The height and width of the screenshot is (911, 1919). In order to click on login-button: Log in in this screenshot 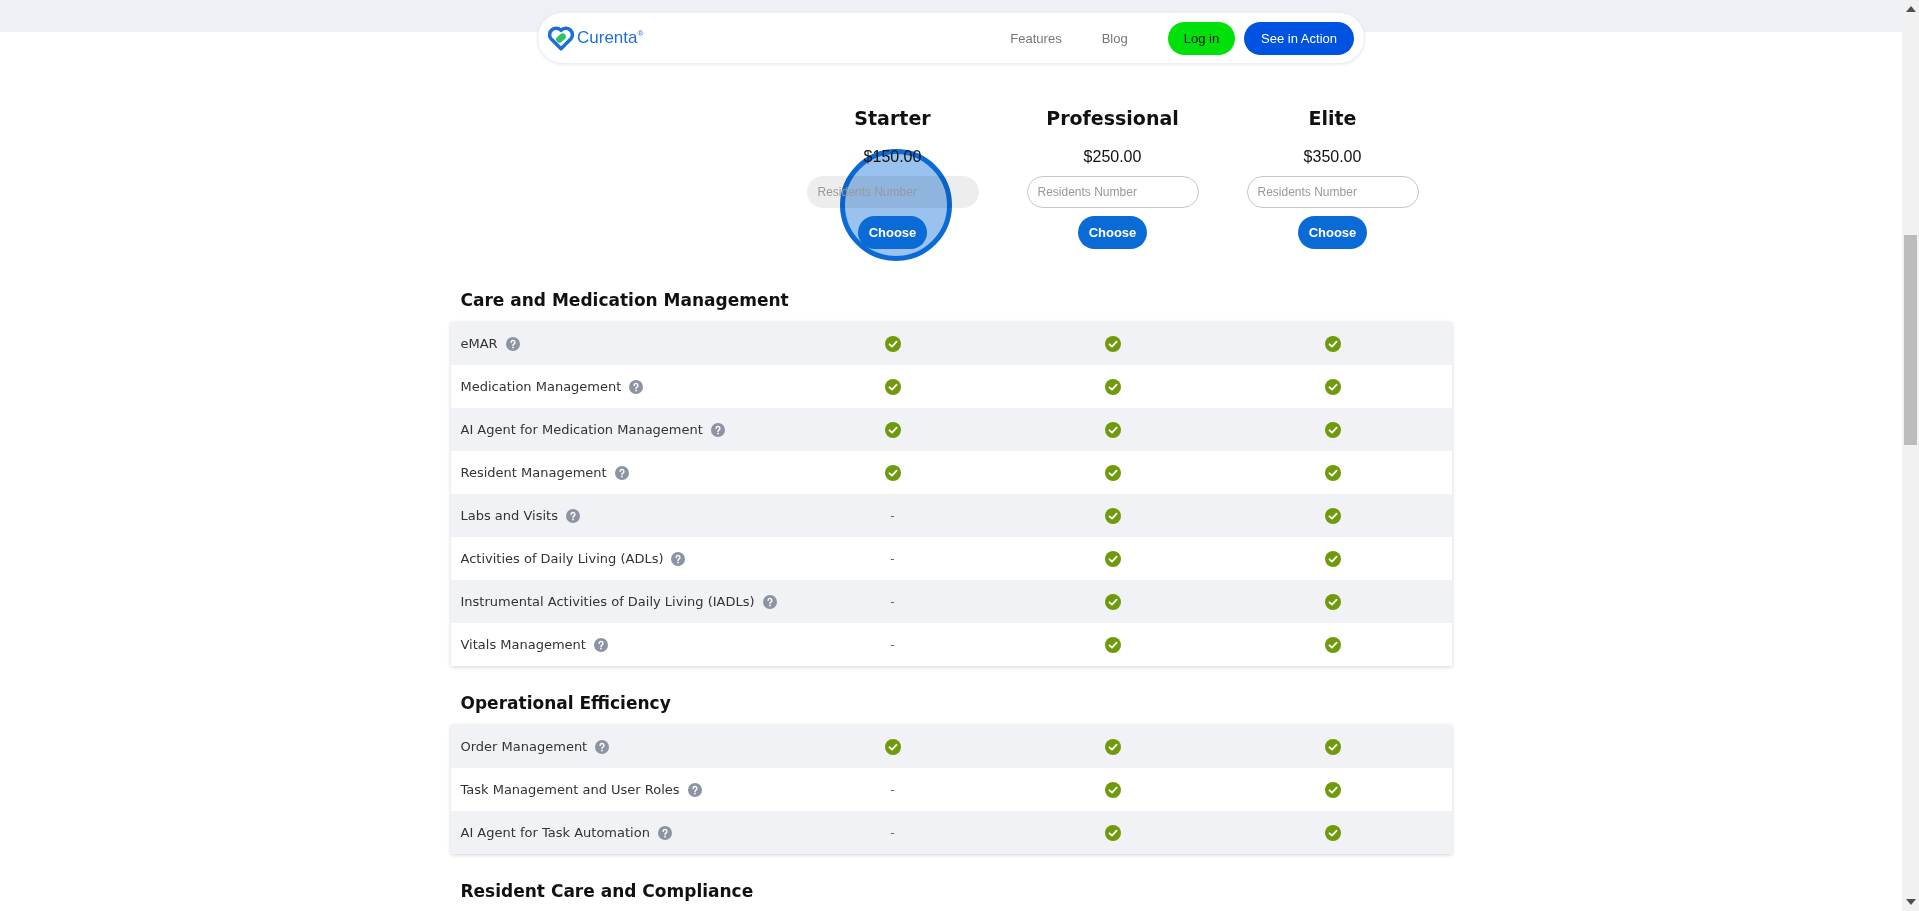, I will do `click(1201, 38)`.